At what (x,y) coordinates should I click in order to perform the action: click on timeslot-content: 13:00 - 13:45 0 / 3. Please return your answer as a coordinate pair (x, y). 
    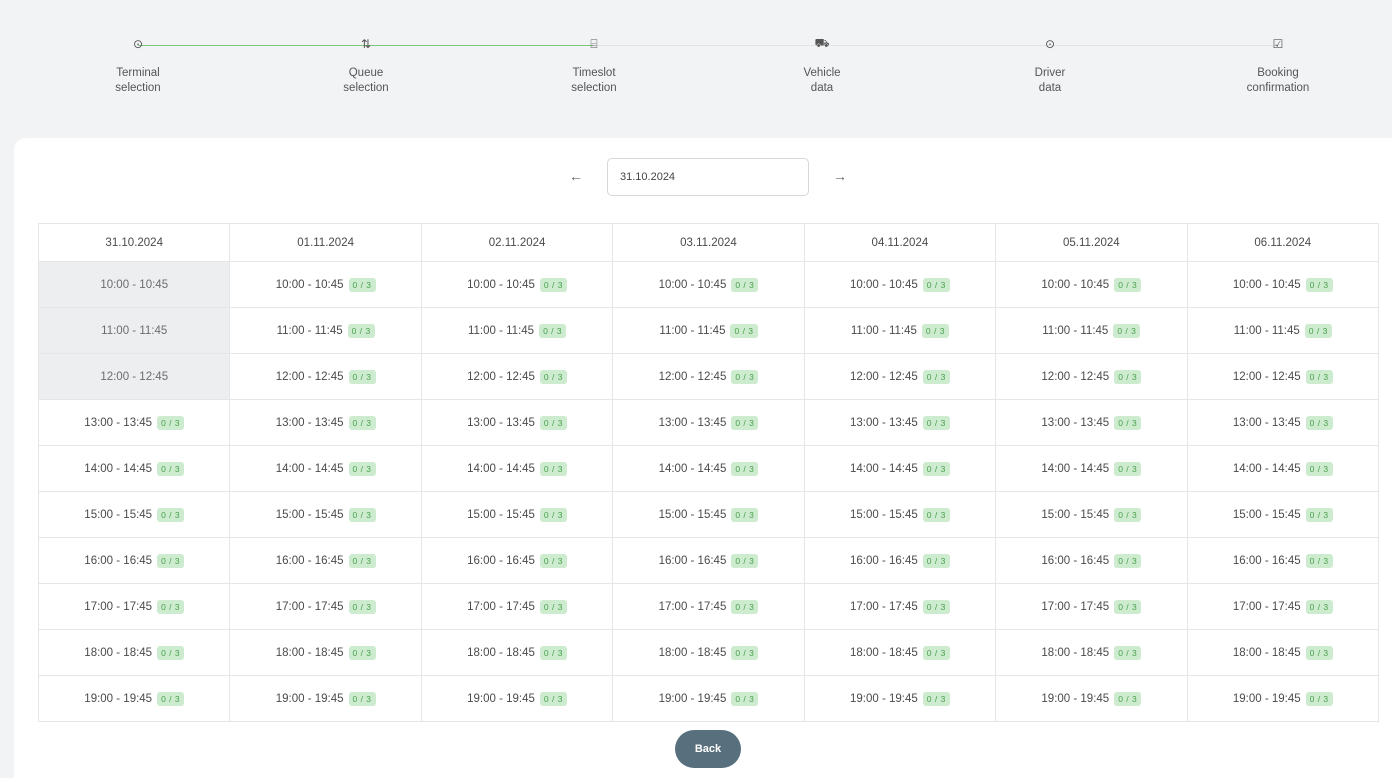
    Looking at the image, I should click on (1283, 422).